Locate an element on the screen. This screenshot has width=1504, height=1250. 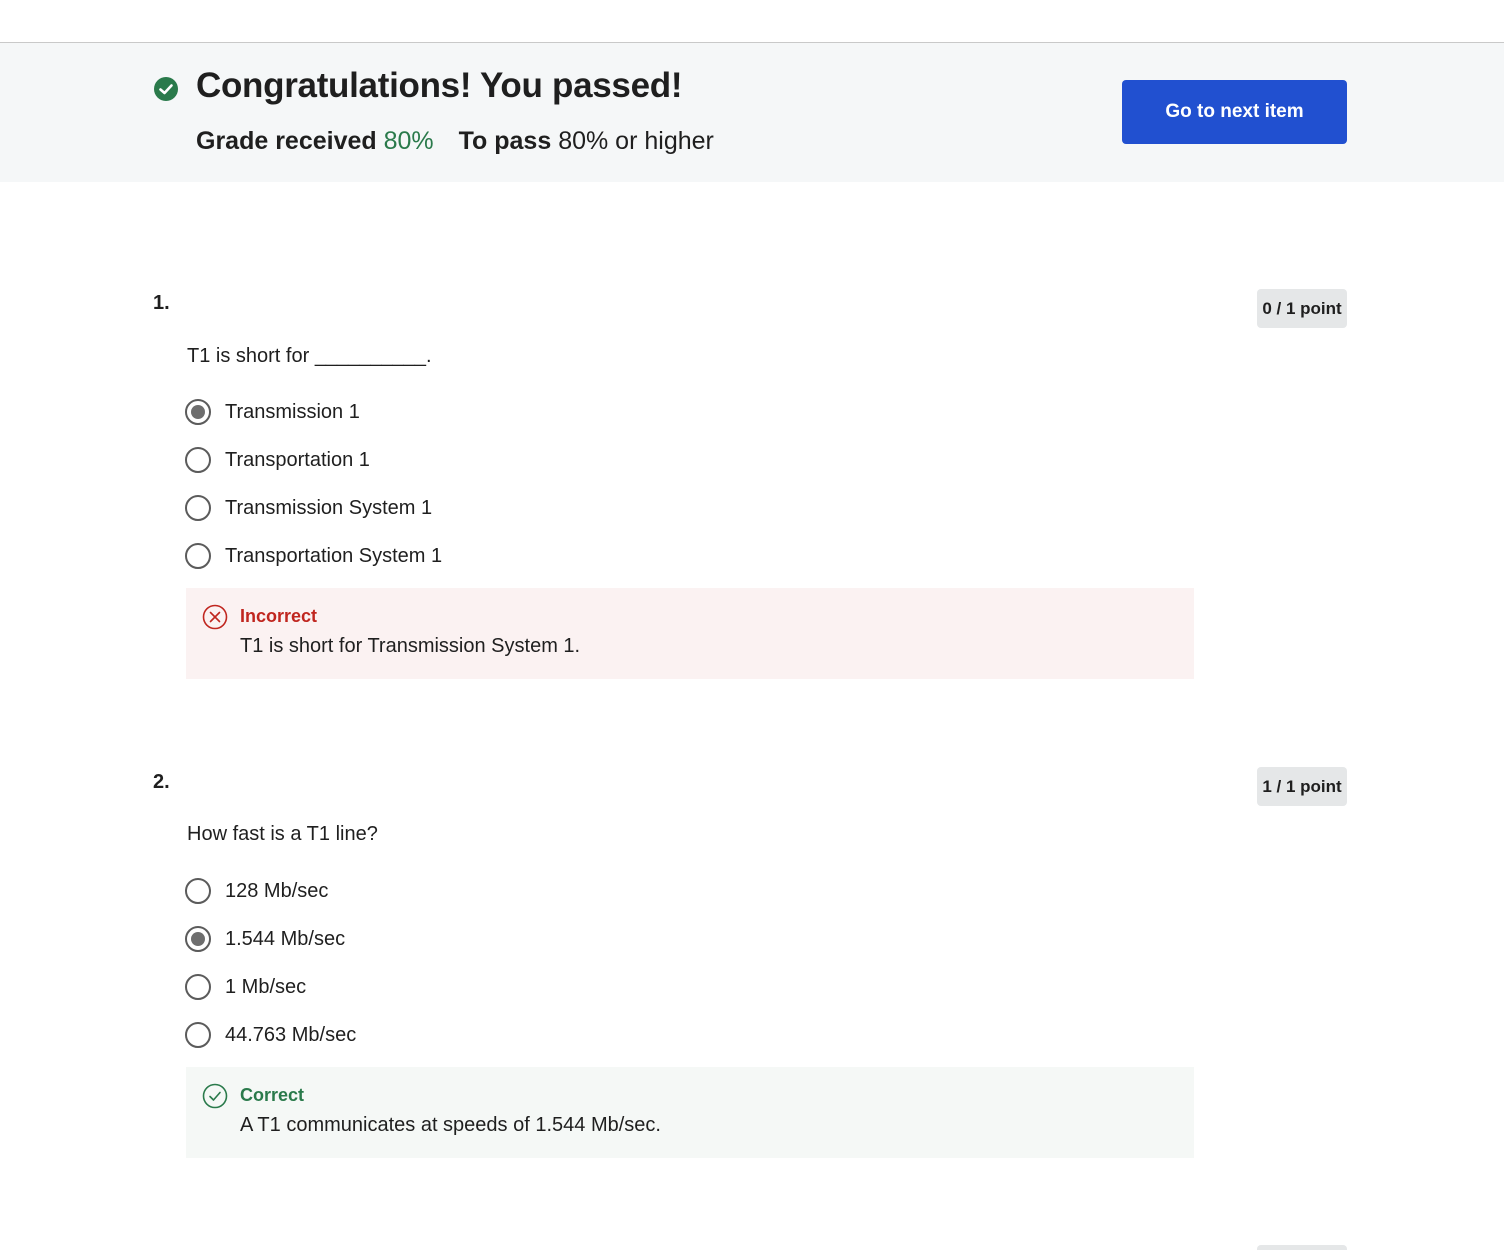
check-circle-outline-icon is located at coordinates (215, 1096).